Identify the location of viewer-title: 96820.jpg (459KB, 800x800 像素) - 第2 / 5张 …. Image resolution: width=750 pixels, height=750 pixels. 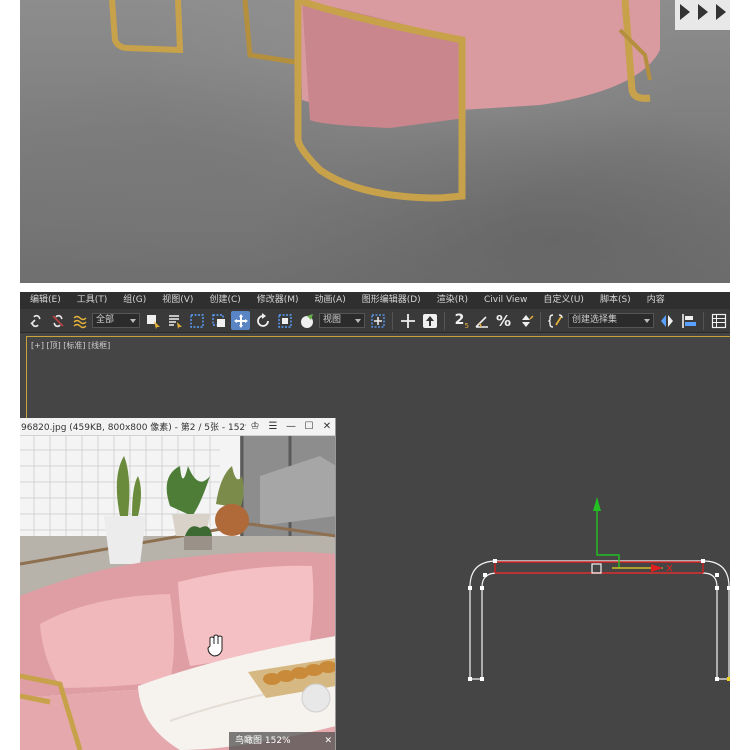
(133, 428).